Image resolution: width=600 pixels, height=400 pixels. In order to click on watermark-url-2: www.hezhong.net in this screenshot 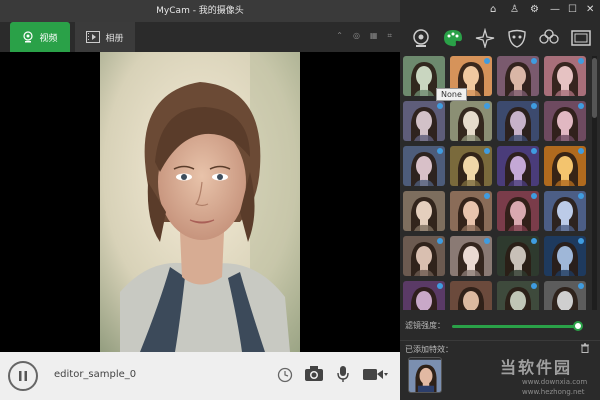, I will do `click(553, 392)`.